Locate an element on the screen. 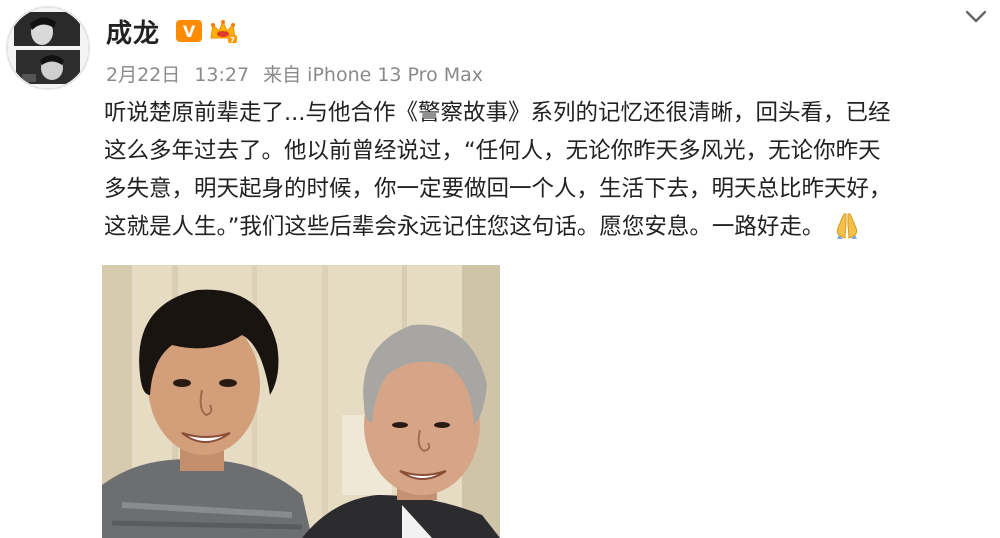 This screenshot has width=1000, height=538. post-time: 13:27 is located at coordinates (222, 75).